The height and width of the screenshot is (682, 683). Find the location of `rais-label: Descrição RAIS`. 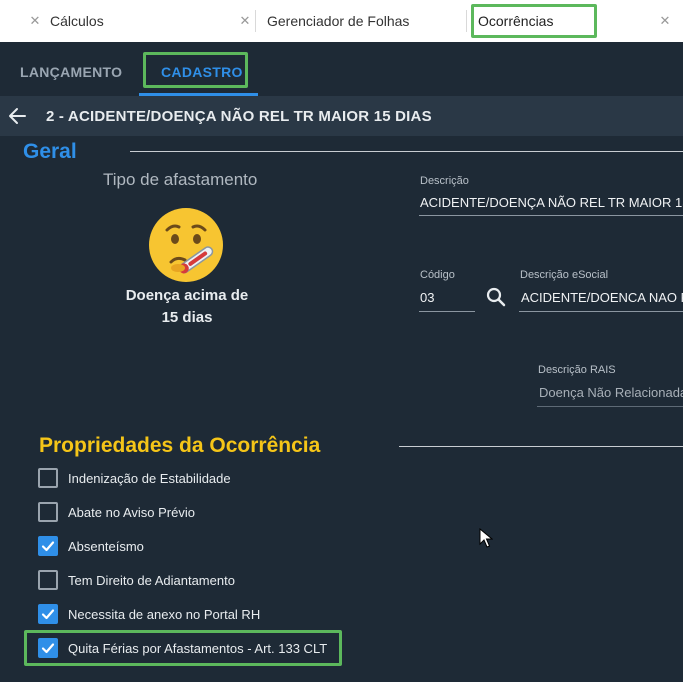

rais-label: Descrição RAIS is located at coordinates (577, 370).